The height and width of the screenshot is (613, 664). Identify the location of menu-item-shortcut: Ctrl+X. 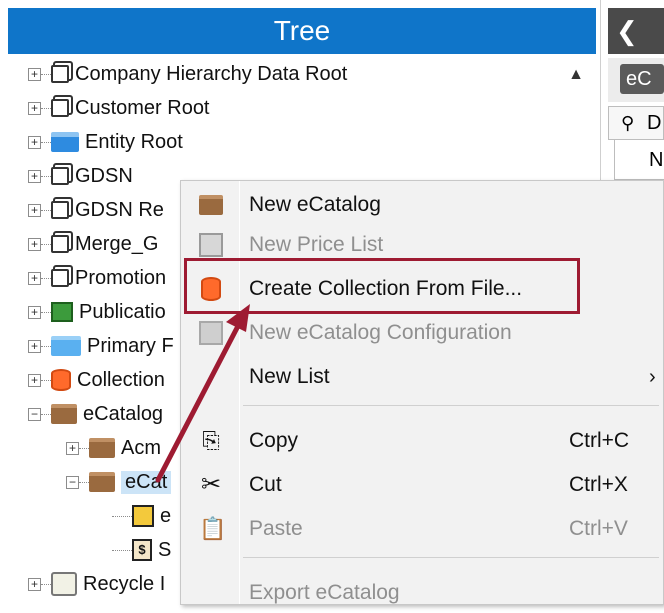
(598, 484).